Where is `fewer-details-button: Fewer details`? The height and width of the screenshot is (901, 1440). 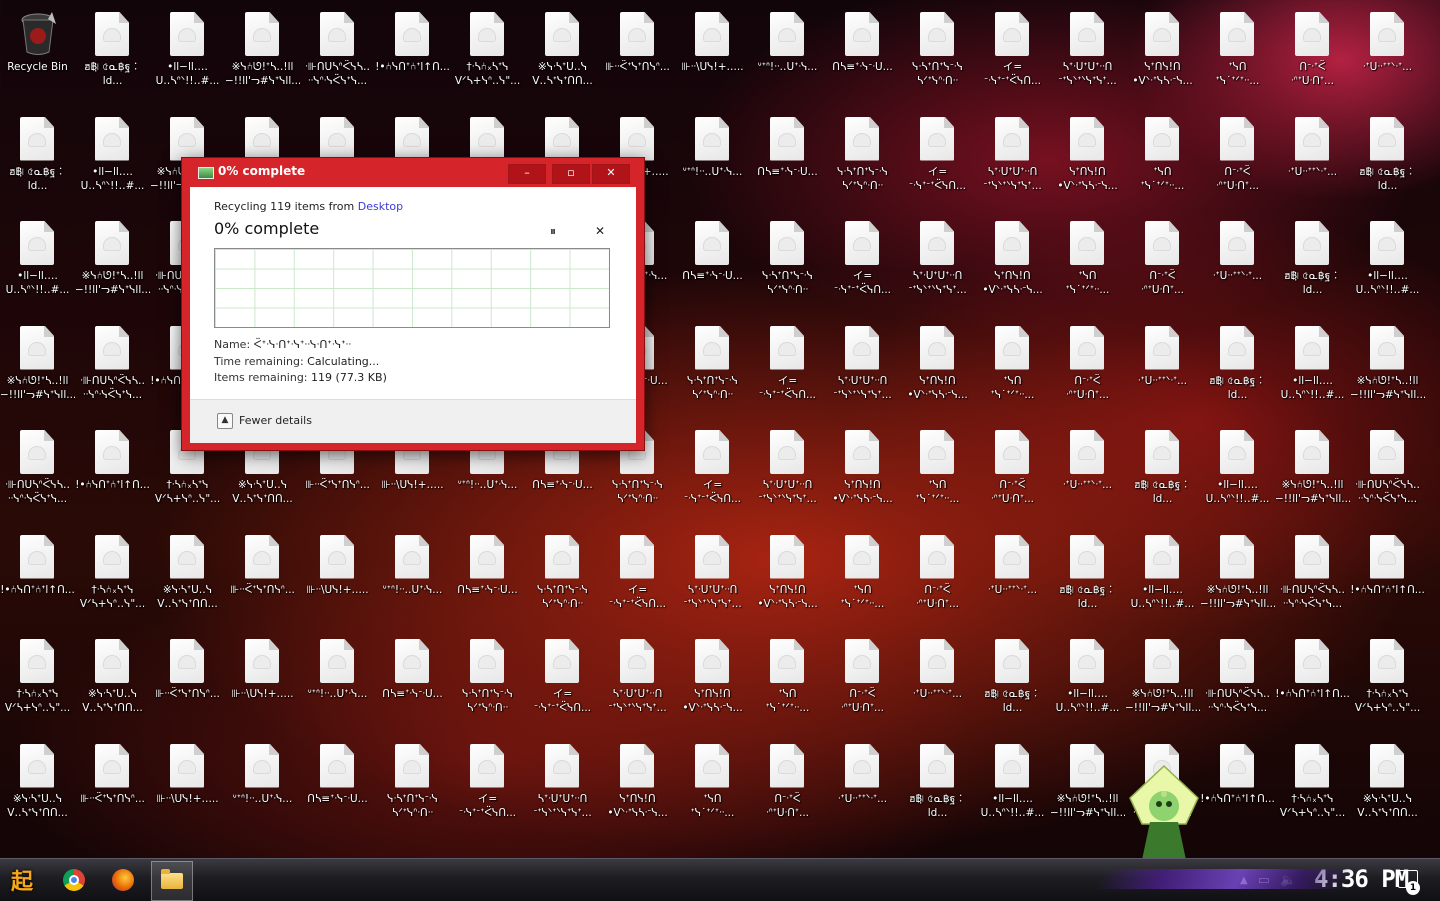
fewer-details-button: Fewer details is located at coordinates (275, 420).